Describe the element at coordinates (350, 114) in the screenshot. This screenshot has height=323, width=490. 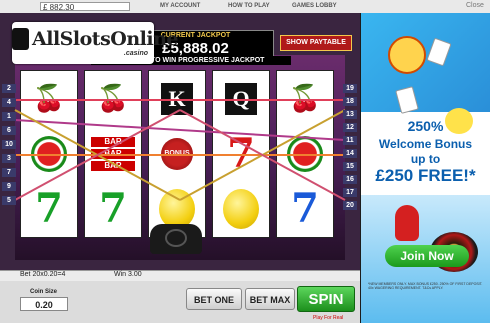
I see `line-number: 13` at that location.